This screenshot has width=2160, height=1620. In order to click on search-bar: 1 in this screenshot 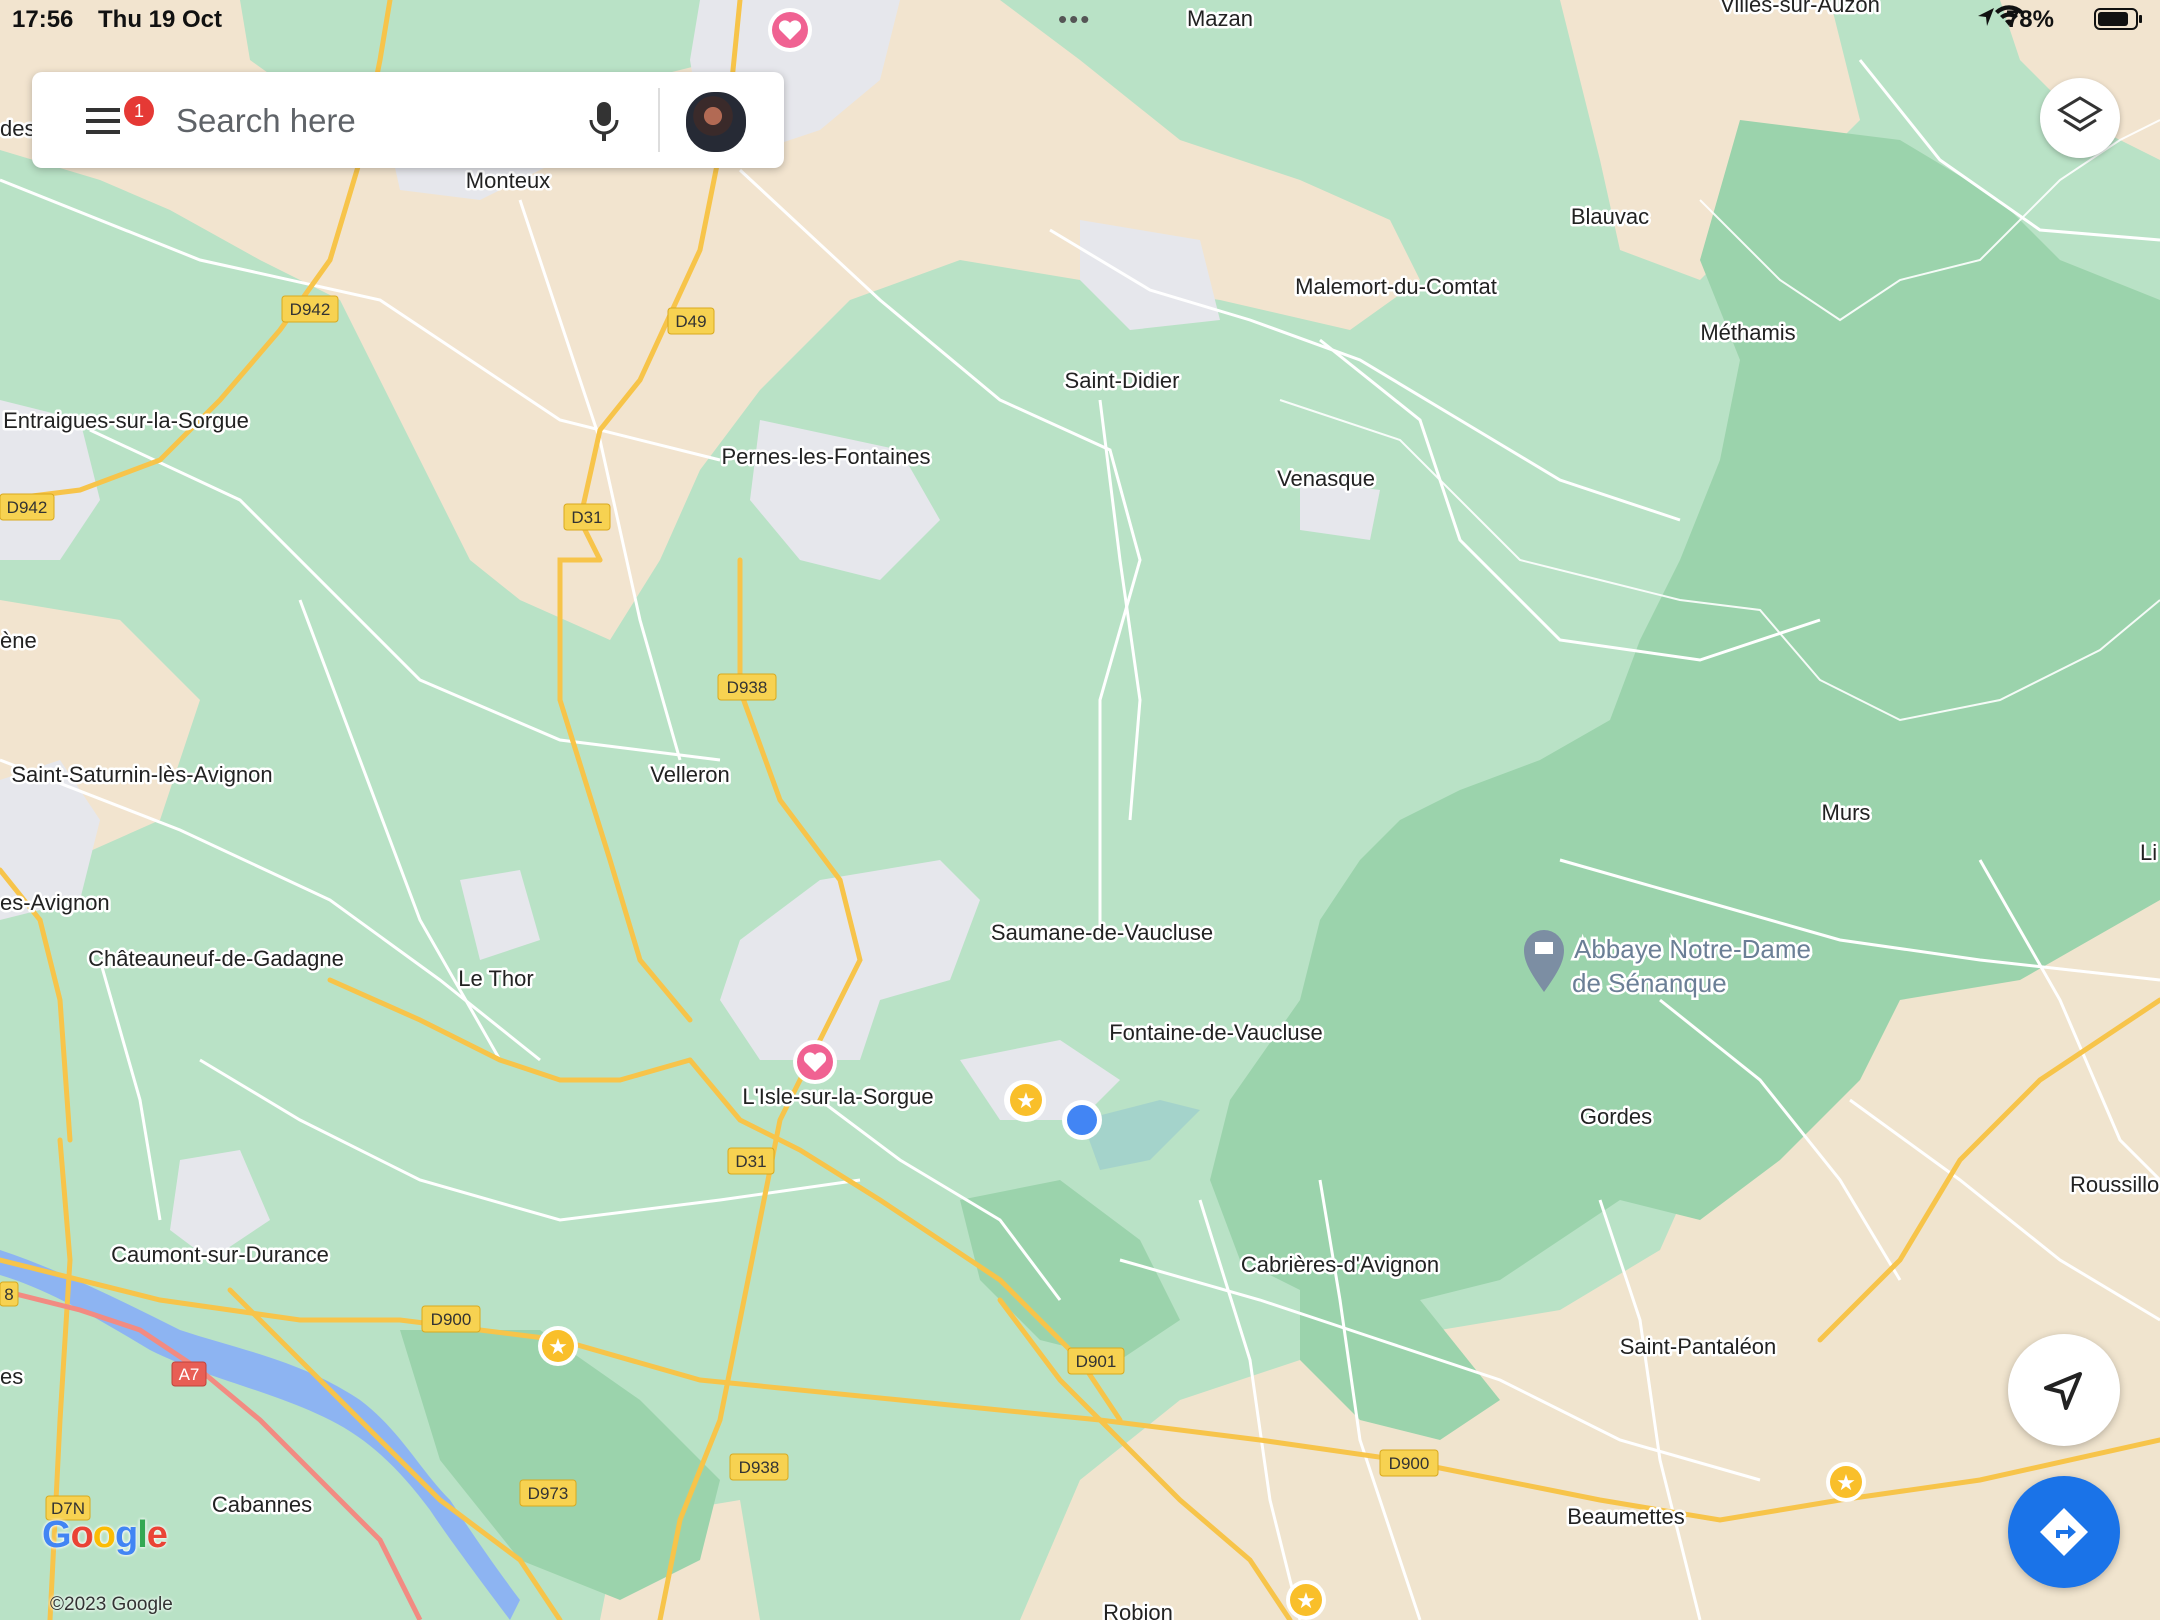, I will do `click(408, 120)`.